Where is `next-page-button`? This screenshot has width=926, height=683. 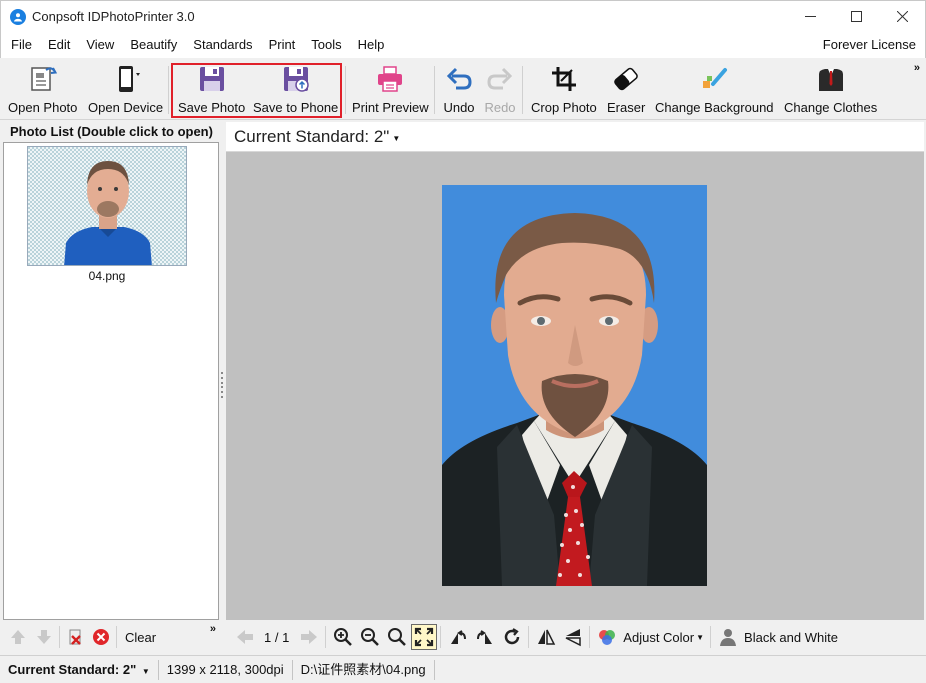 next-page-button is located at coordinates (309, 637).